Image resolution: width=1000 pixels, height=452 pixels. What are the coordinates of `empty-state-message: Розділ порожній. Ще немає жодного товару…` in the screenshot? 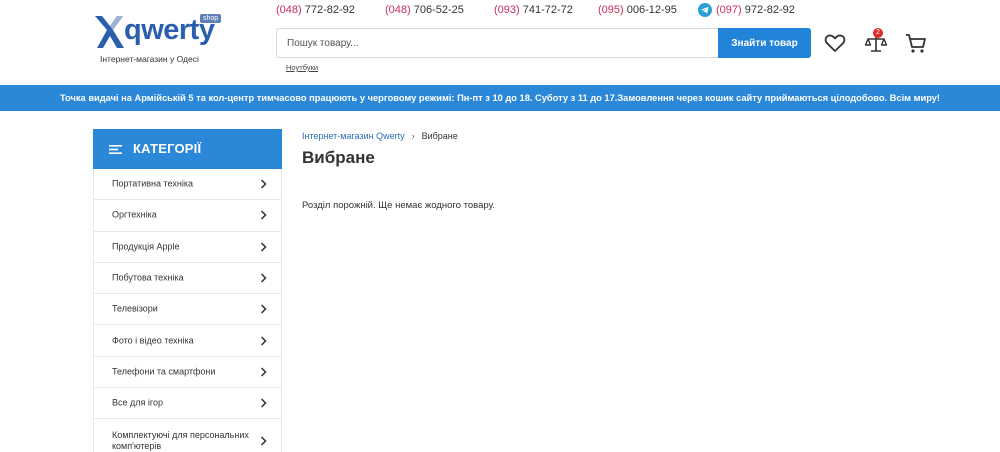 It's located at (398, 205).